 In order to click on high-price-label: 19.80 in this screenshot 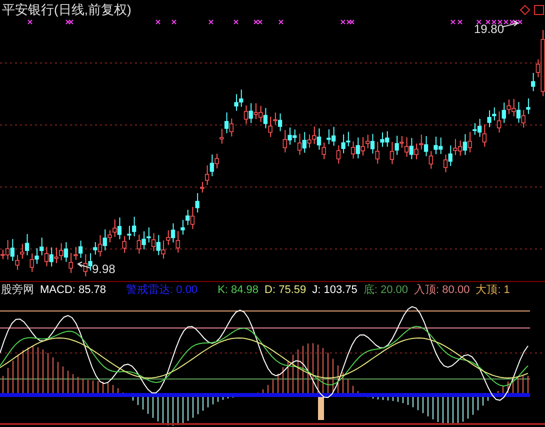, I will do `click(489, 29)`.